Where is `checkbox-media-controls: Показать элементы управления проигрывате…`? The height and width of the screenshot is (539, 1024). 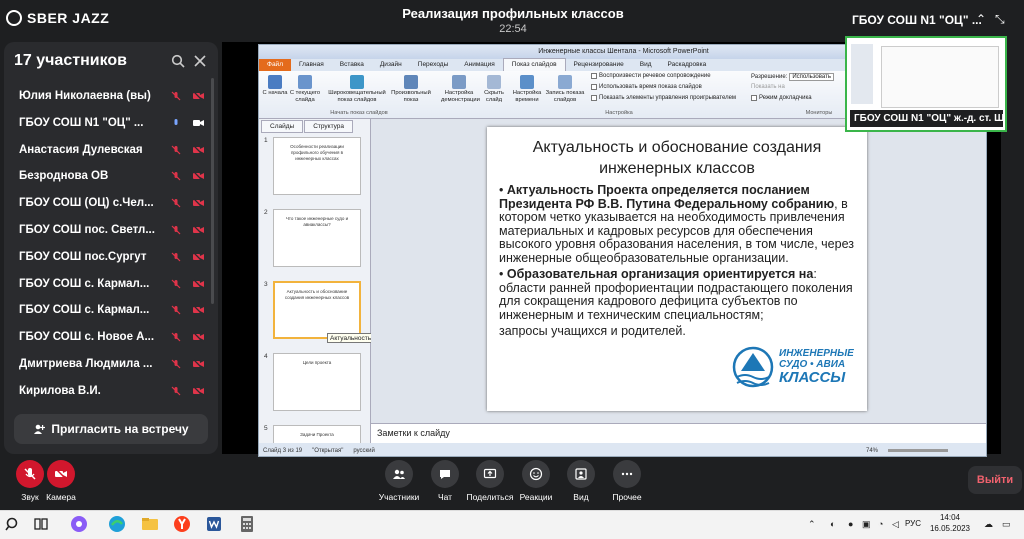 checkbox-media-controls: Показать элементы управления проигрывате… is located at coordinates (663, 98).